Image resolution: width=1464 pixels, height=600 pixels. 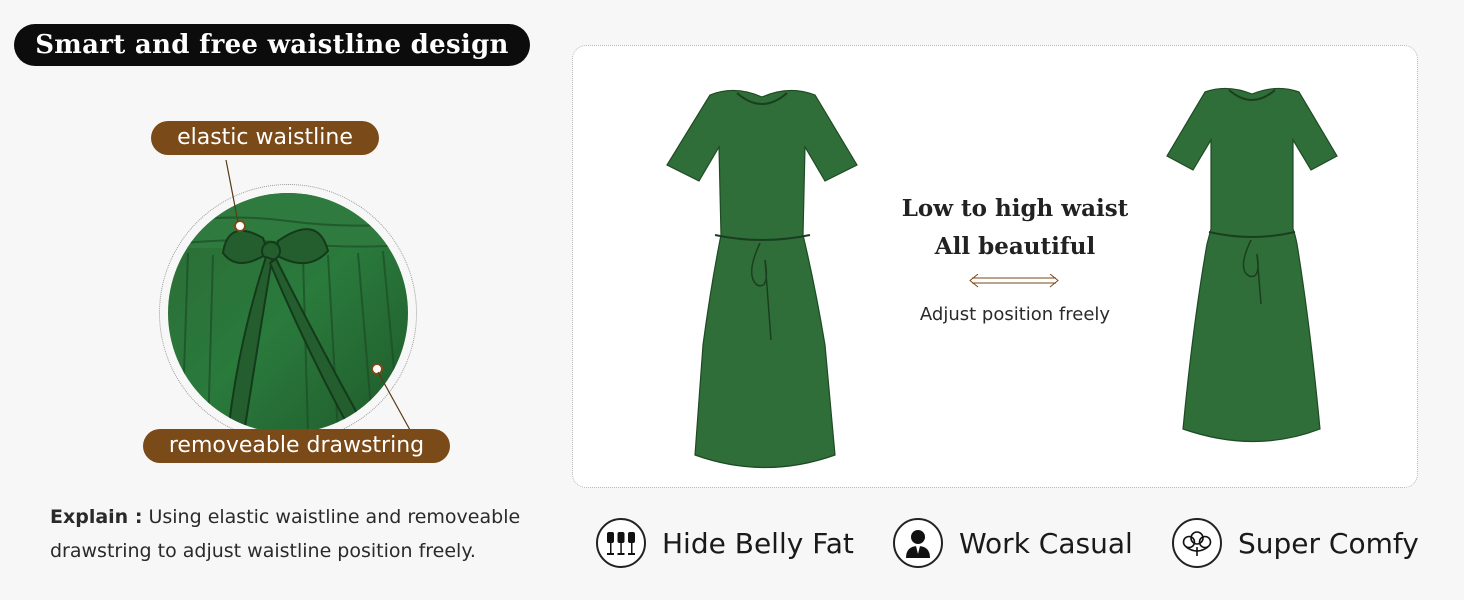 I want to click on feature-label: Hide Belly Fat, so click(x=758, y=543).